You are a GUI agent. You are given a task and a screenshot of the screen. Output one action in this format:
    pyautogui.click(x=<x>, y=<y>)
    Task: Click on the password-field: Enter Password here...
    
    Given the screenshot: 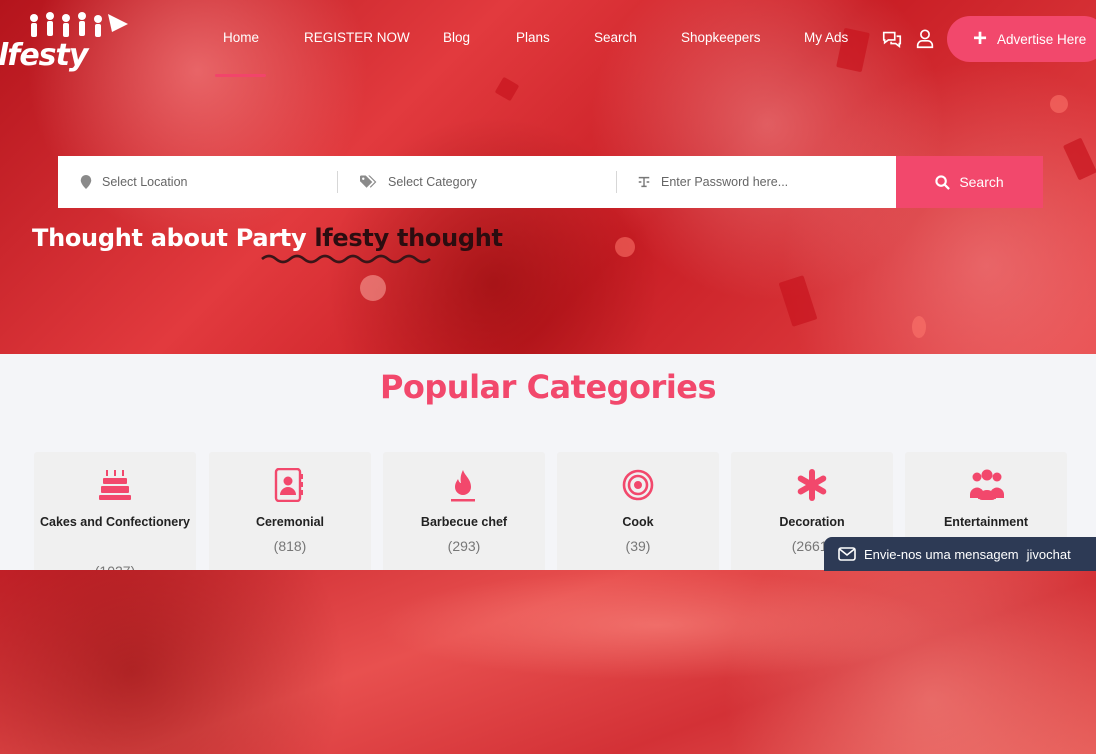 What is the action you would take?
    pyautogui.click(x=712, y=182)
    